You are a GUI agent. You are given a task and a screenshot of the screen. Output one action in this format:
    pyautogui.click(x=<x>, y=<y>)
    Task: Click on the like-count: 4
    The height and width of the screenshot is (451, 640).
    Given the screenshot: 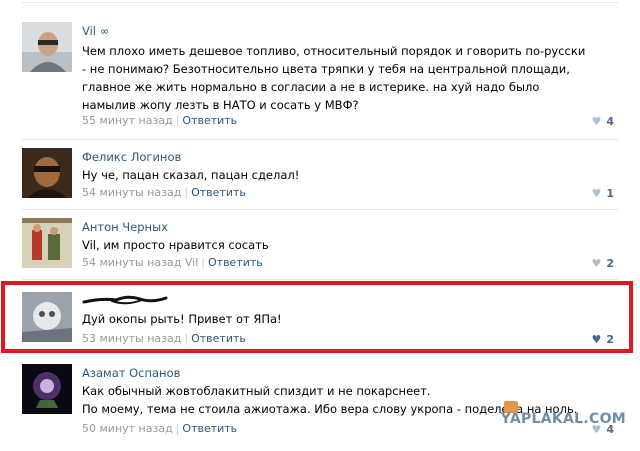 What is the action you would take?
    pyautogui.click(x=610, y=121)
    